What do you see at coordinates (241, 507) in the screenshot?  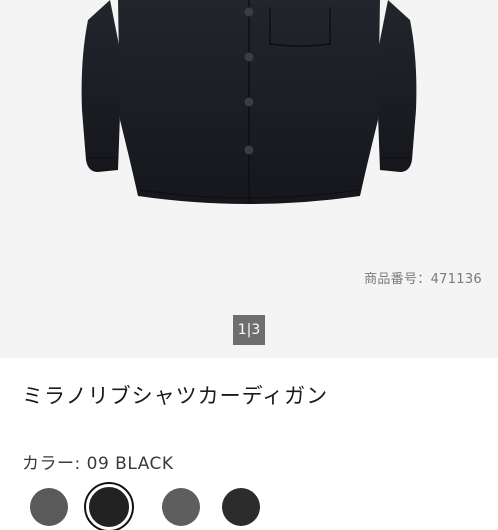 I see `color-swatch-charcoal` at bounding box center [241, 507].